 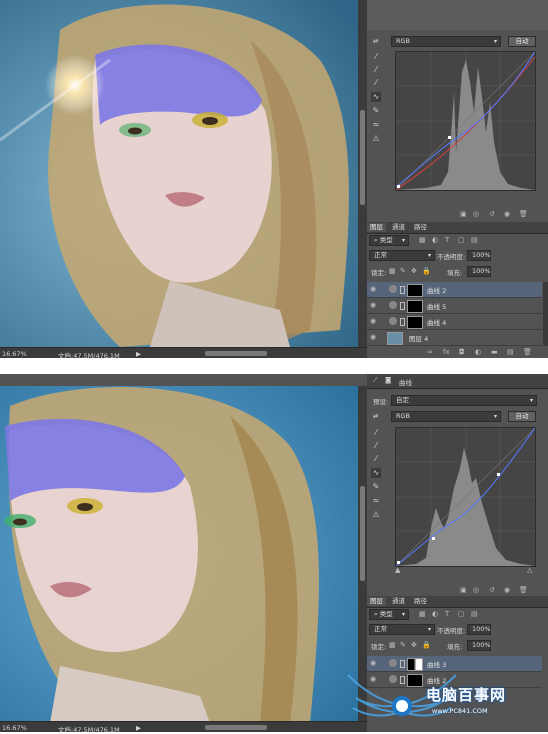 What do you see at coordinates (436, 306) in the screenshot?
I see `layer-name: 曲线 5` at bounding box center [436, 306].